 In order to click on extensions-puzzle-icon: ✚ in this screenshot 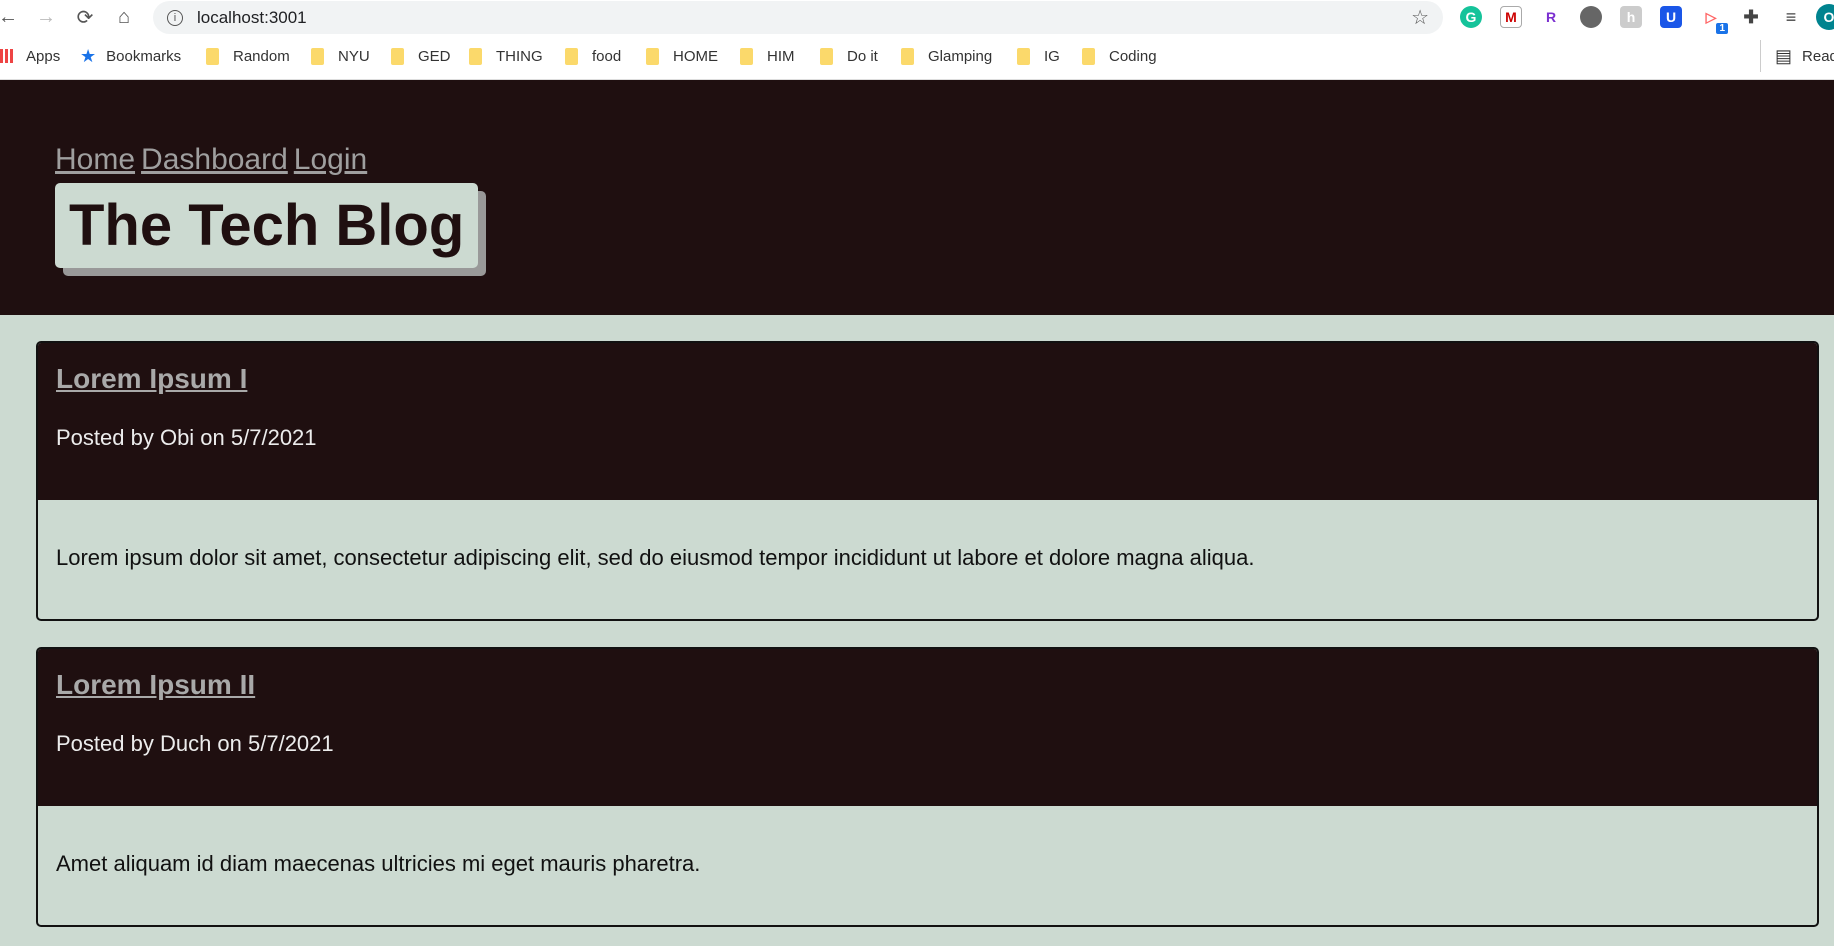, I will do `click(1751, 17)`.